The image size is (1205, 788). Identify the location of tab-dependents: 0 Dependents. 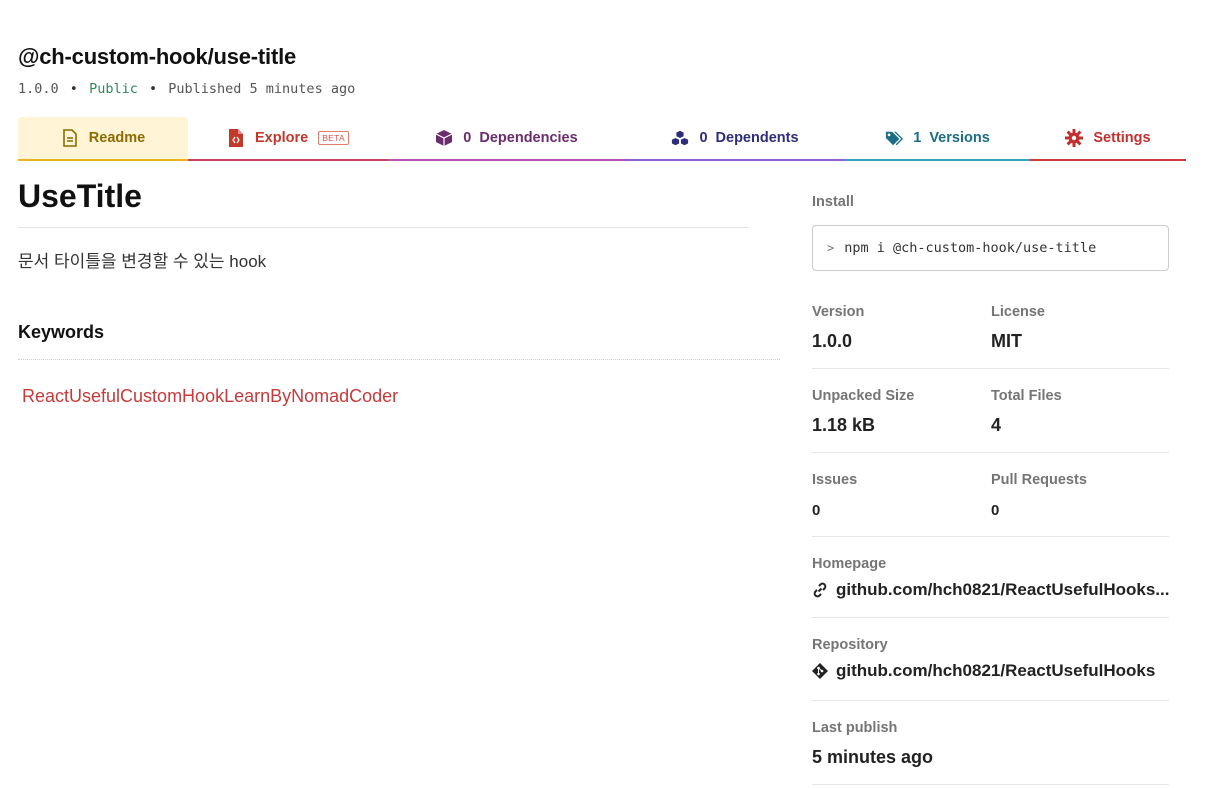
(735, 139).